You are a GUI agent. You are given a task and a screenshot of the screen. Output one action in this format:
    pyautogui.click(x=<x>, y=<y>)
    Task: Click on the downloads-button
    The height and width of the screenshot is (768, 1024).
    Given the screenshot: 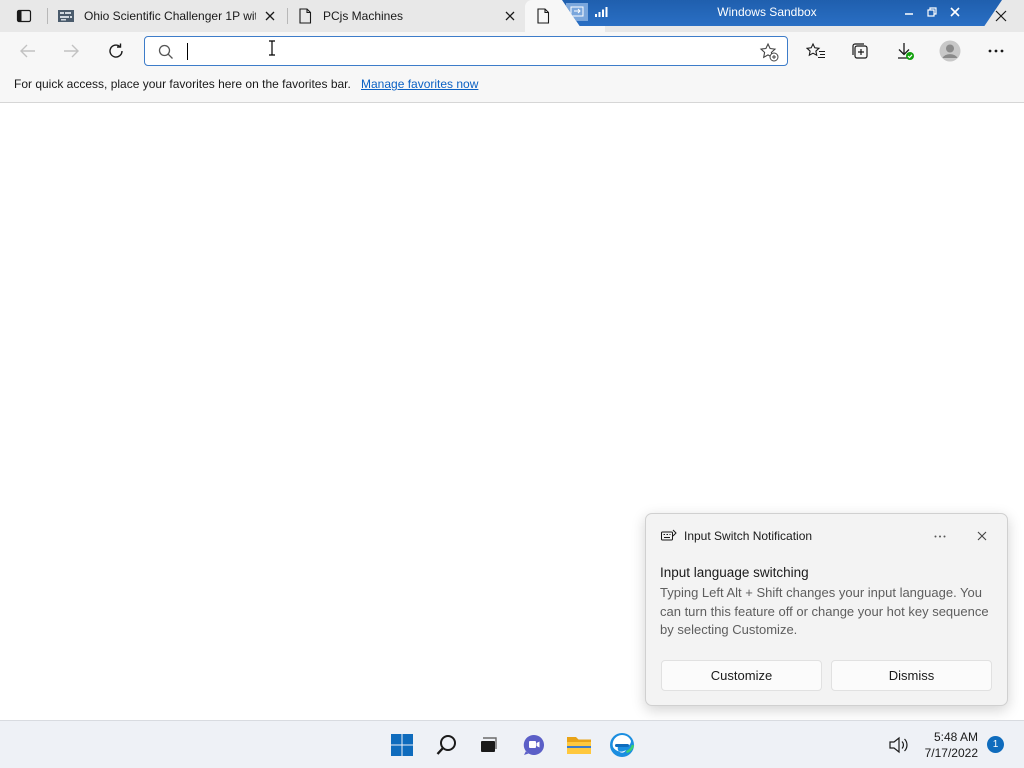 What is the action you would take?
    pyautogui.click(x=905, y=51)
    